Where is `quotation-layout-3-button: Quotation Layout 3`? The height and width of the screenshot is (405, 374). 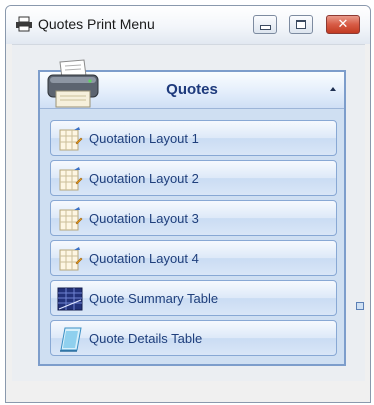 quotation-layout-3-button: Quotation Layout 3 is located at coordinates (193, 218).